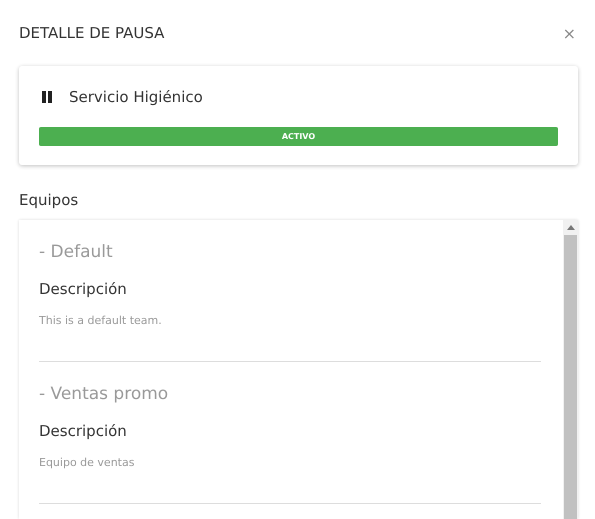 Image resolution: width=595 pixels, height=519 pixels. I want to click on scrollbar, so click(570, 369).